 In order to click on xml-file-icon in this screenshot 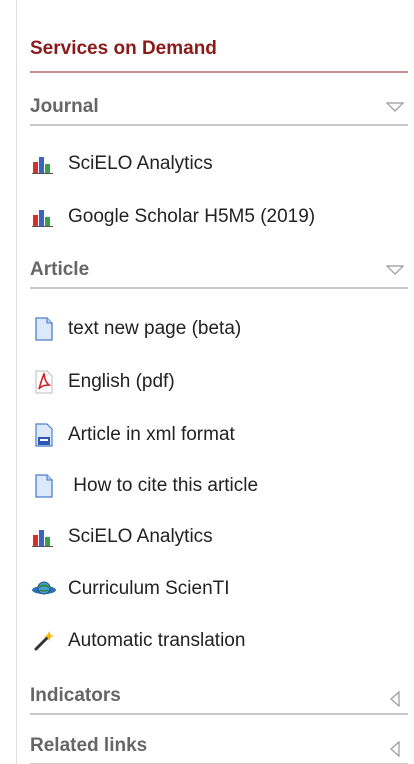, I will do `click(44, 435)`.